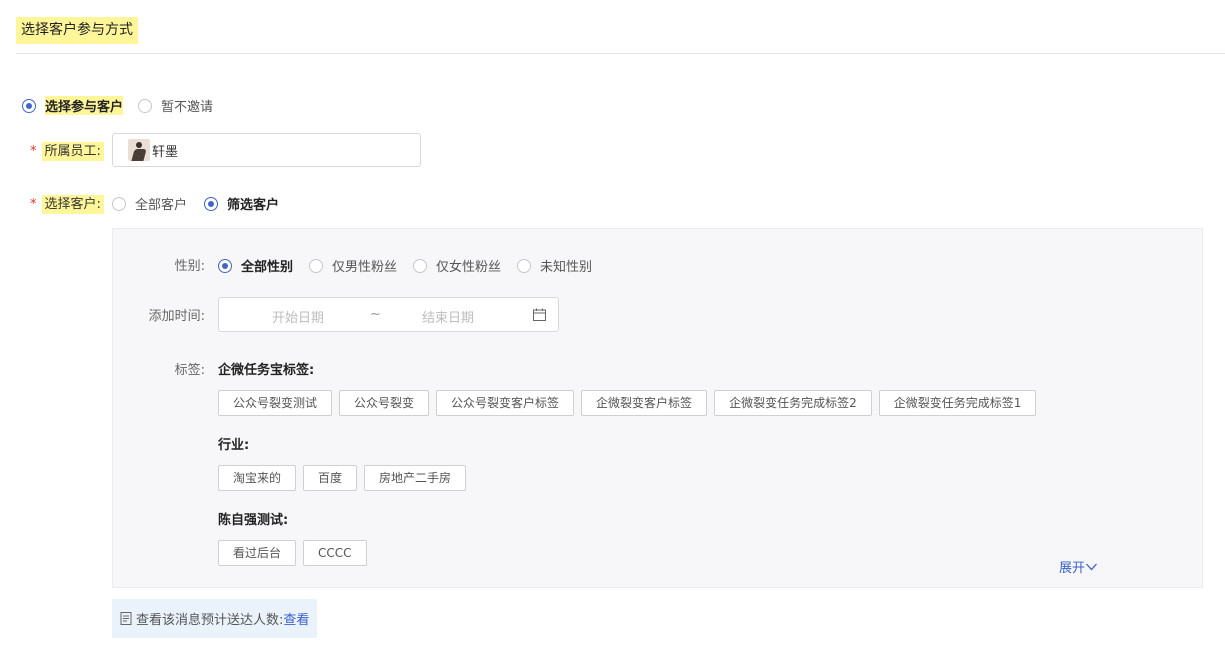 The image size is (1225, 662). I want to click on customers-label-wrap: * 选择客户:, so click(67, 203).